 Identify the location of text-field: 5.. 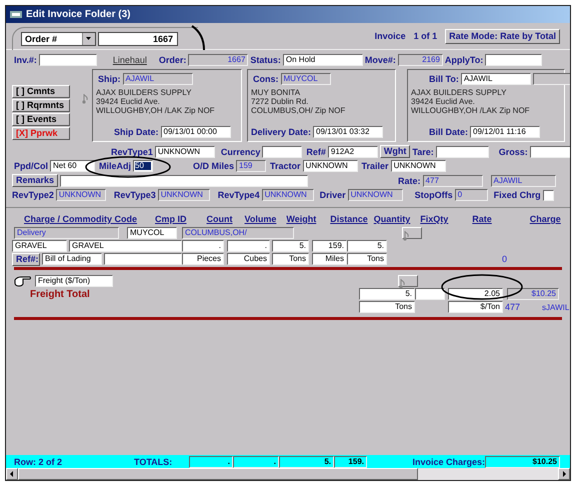
(387, 294).